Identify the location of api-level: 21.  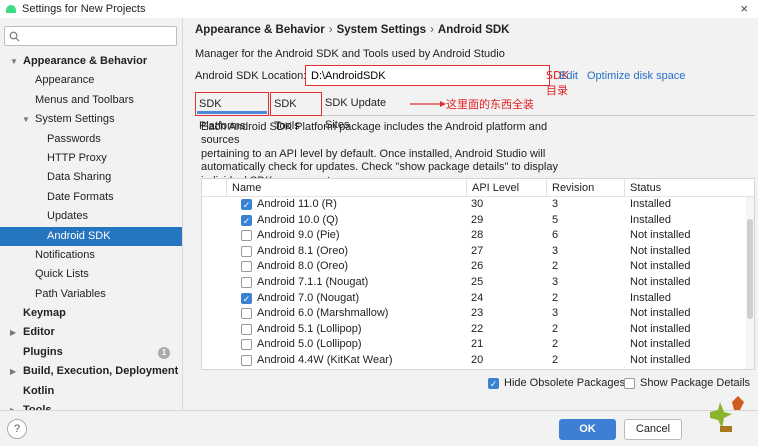
(477, 344).